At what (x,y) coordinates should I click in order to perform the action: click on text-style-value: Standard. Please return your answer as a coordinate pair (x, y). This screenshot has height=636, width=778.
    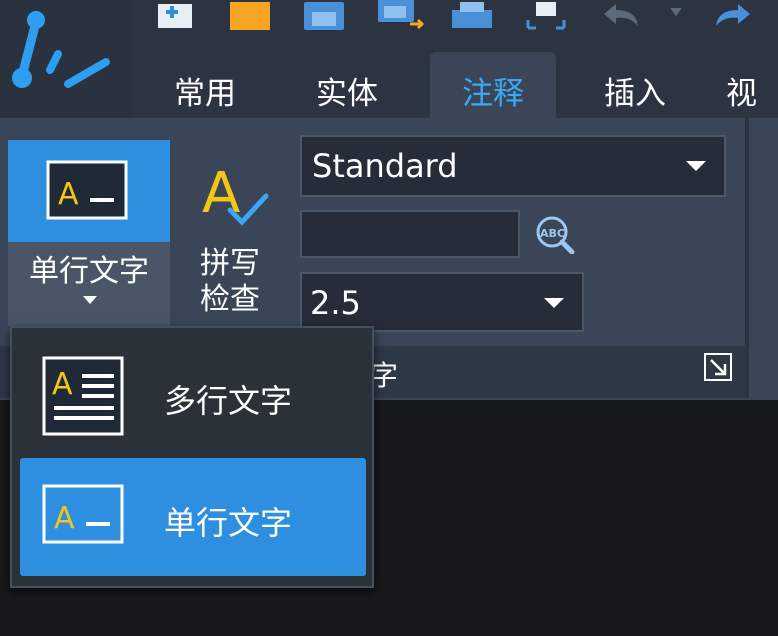
    Looking at the image, I should click on (385, 166).